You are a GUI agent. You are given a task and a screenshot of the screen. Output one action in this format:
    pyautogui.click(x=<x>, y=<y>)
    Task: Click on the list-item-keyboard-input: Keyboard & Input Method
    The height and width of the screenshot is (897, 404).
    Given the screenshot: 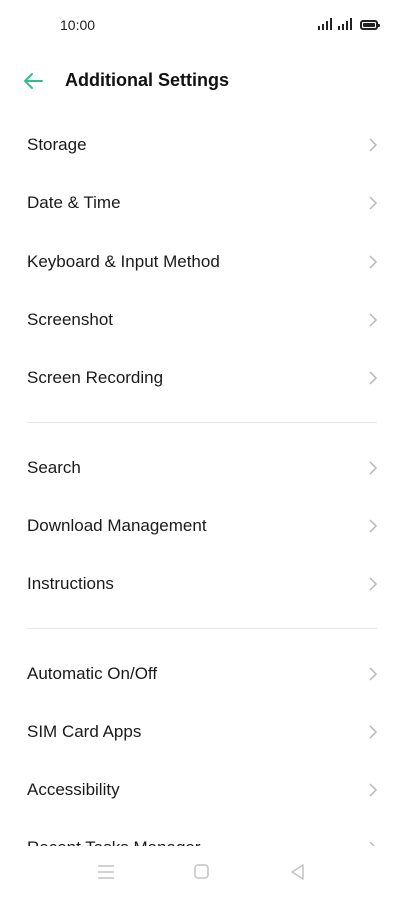 What is the action you would take?
    pyautogui.click(x=202, y=262)
    